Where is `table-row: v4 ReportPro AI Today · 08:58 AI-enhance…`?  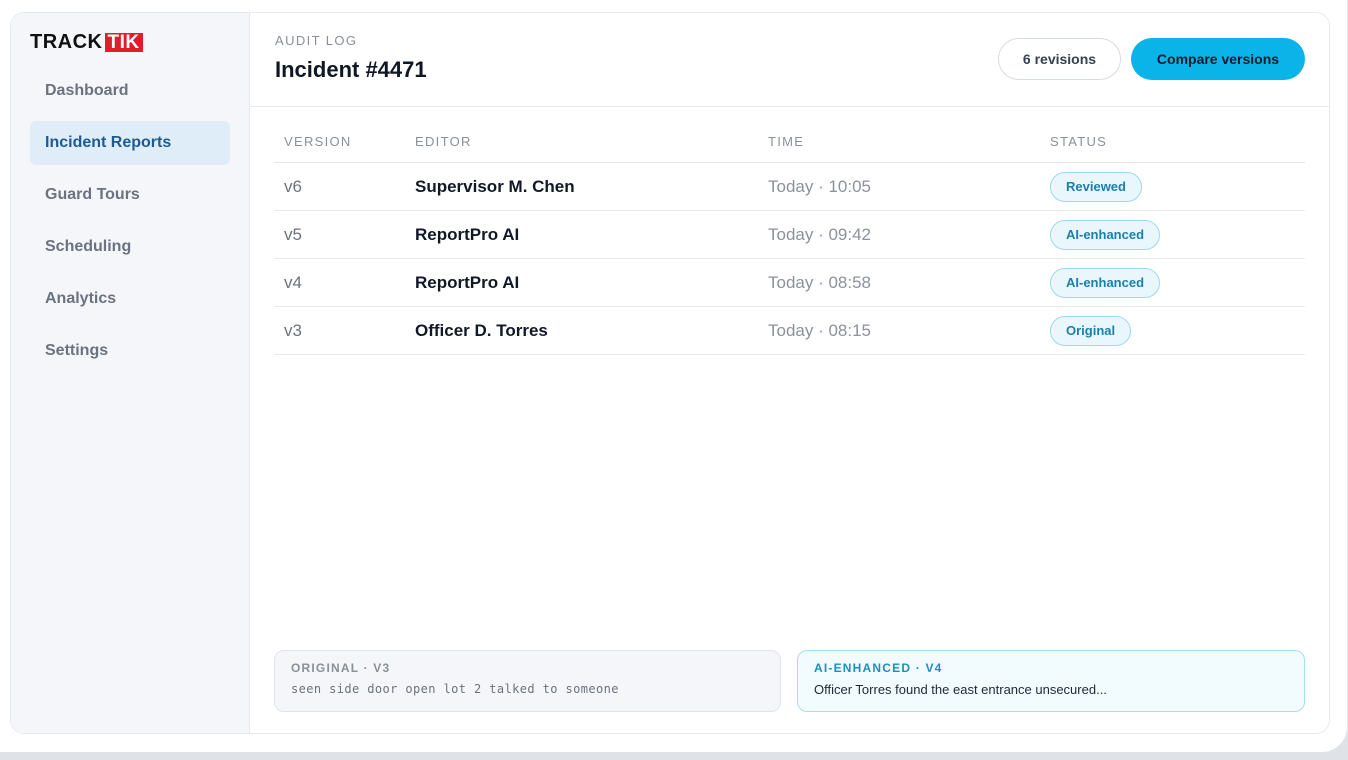
table-row: v4 ReportPro AI Today · 08:58 AI-enhance… is located at coordinates (789, 283).